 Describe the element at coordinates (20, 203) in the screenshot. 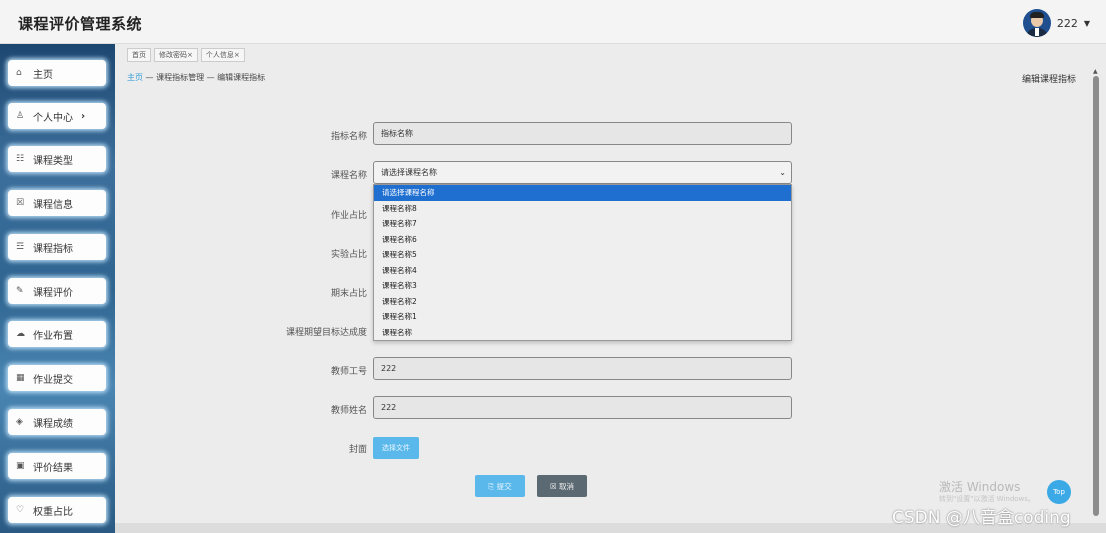

I see `document-icon: ☒` at that location.